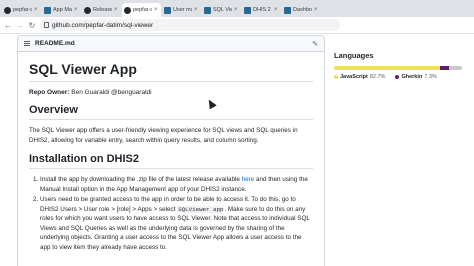 The height and width of the screenshot is (266, 474). I want to click on language-name: JavaScript, so click(354, 77).